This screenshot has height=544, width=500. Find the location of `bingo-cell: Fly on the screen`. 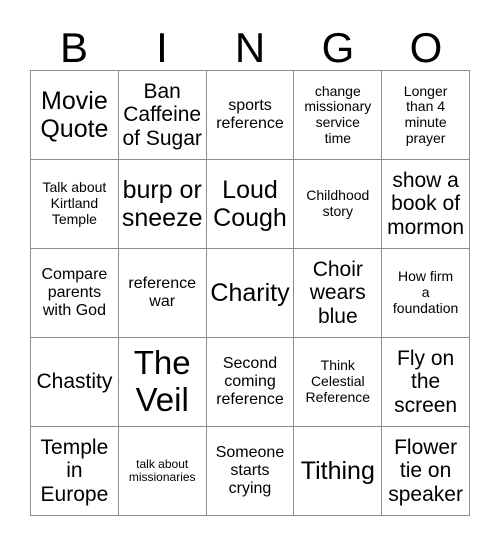

bingo-cell: Fly on the screen is located at coordinates (426, 382).